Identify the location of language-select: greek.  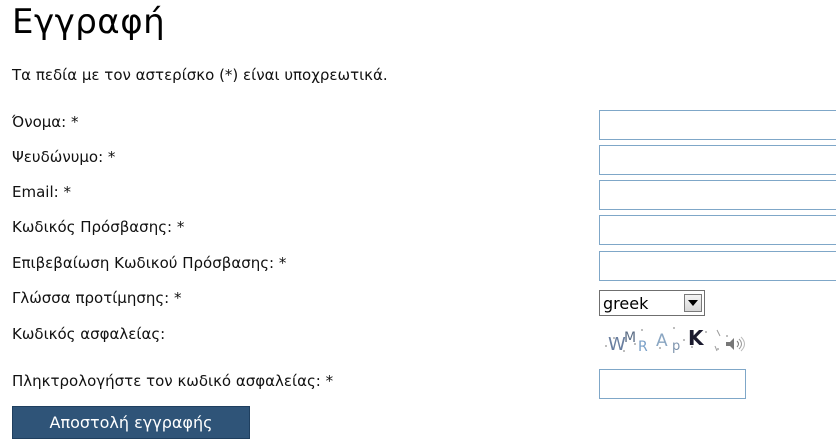
(652, 303).